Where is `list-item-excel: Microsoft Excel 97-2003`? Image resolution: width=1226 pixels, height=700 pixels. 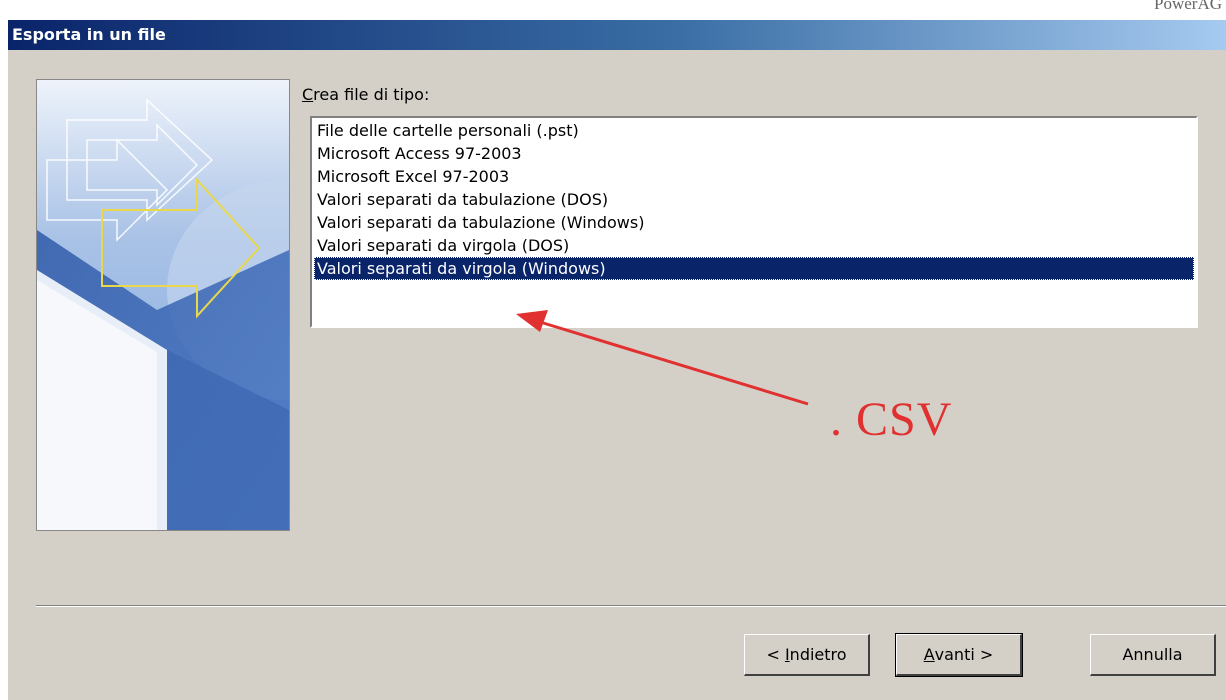
list-item-excel: Microsoft Excel 97-2003 is located at coordinates (754, 176).